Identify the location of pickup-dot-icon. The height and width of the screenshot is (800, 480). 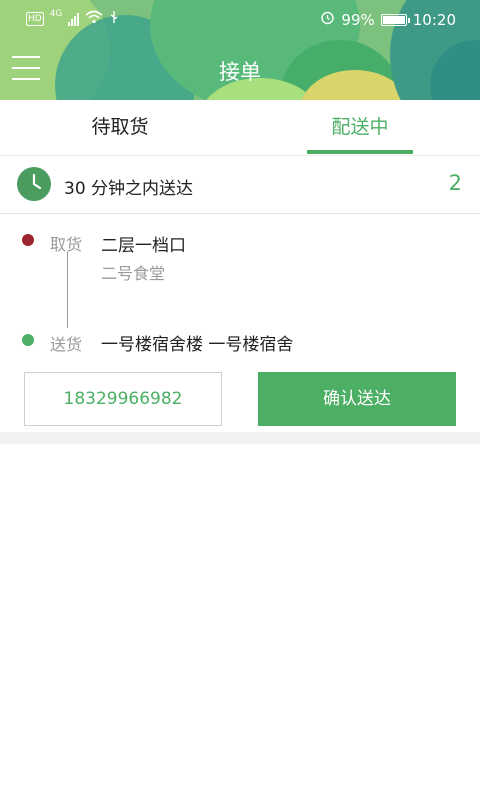
(28, 240).